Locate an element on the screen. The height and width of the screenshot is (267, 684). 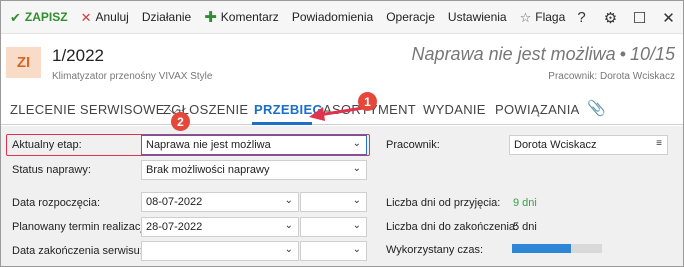
active-tab-indicator is located at coordinates (282, 123).